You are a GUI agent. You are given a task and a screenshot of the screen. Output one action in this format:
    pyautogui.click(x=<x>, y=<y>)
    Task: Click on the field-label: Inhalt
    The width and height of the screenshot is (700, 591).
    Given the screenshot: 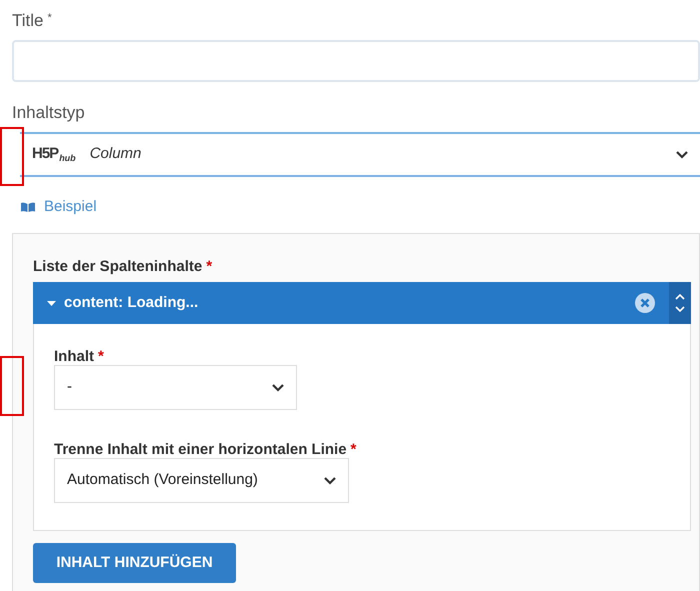 What is the action you would take?
    pyautogui.click(x=74, y=357)
    